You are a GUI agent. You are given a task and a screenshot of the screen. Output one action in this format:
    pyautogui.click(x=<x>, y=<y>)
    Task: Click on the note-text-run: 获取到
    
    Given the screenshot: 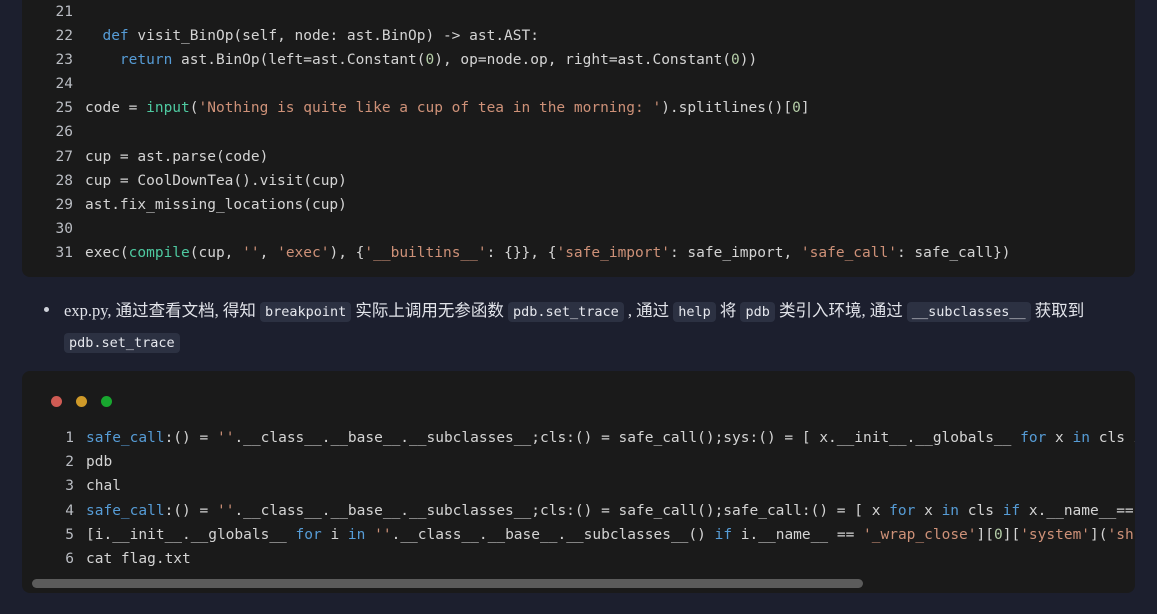 What is the action you would take?
    pyautogui.click(x=1057, y=310)
    